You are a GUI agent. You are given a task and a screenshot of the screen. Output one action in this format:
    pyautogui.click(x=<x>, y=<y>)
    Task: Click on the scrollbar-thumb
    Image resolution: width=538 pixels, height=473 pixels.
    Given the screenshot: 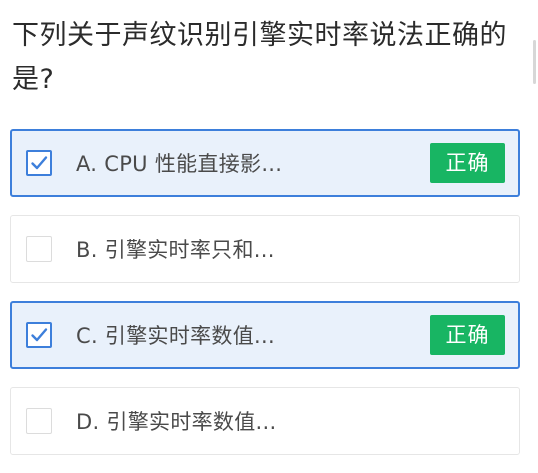 What is the action you would take?
    pyautogui.click(x=534, y=62)
    